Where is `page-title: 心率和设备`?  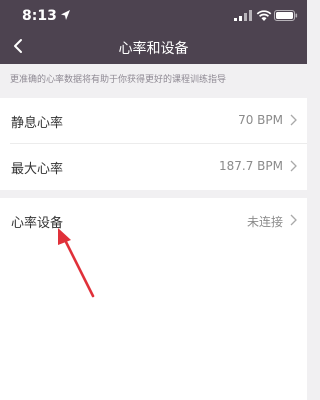
page-title: 心率和设备 is located at coordinates (153, 49).